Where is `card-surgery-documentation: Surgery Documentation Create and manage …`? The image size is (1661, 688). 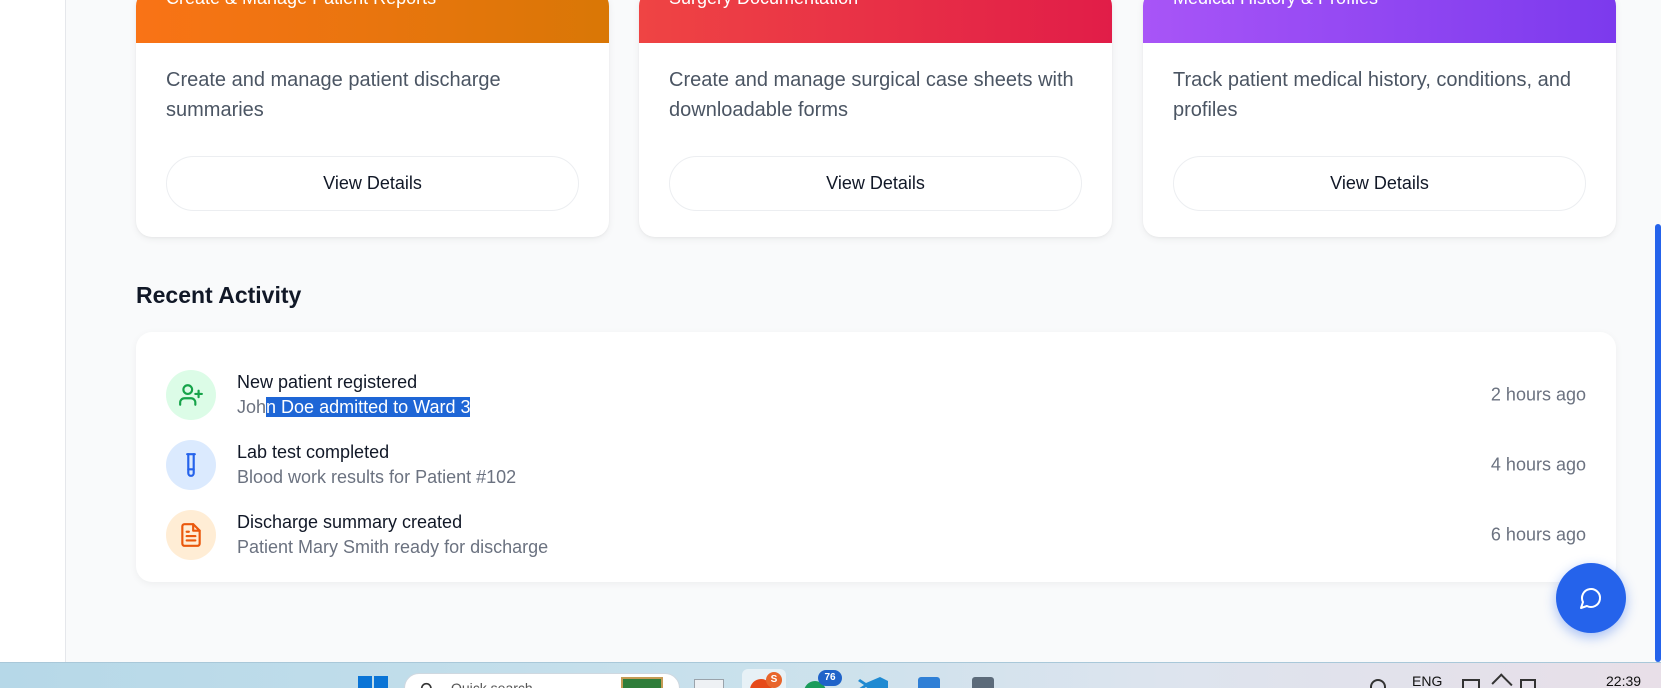 card-surgery-documentation: Surgery Documentation Create and manage … is located at coordinates (875, 118).